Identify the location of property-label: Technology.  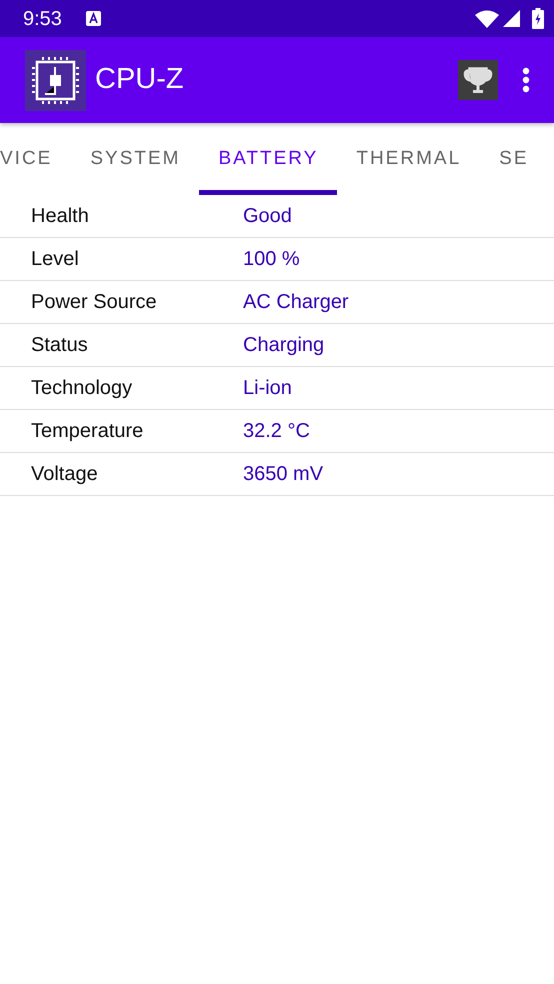
(82, 388).